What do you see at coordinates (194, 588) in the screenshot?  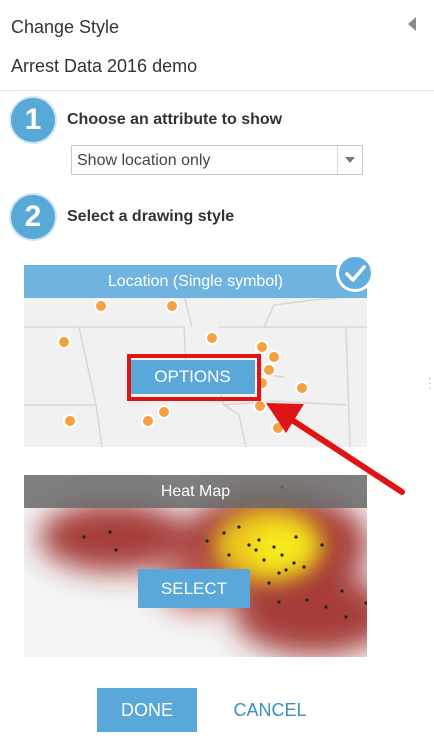 I see `select-button: SELECT` at bounding box center [194, 588].